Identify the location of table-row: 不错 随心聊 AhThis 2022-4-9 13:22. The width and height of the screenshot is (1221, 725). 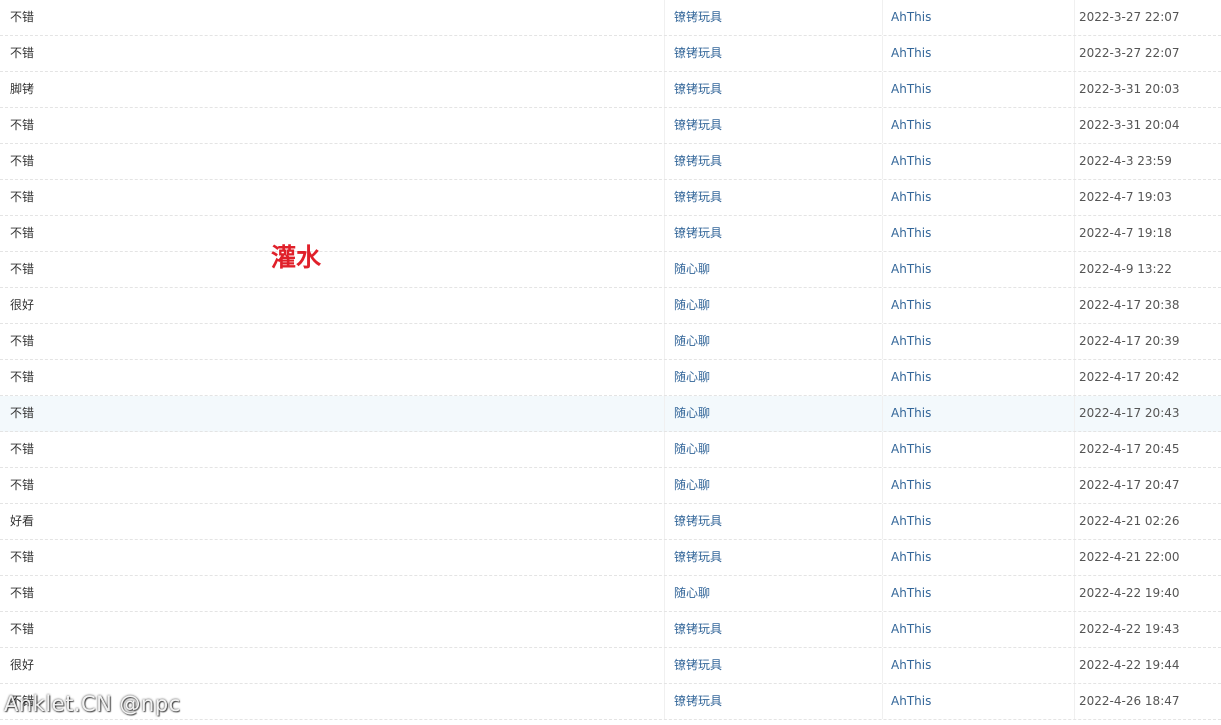
(610, 270).